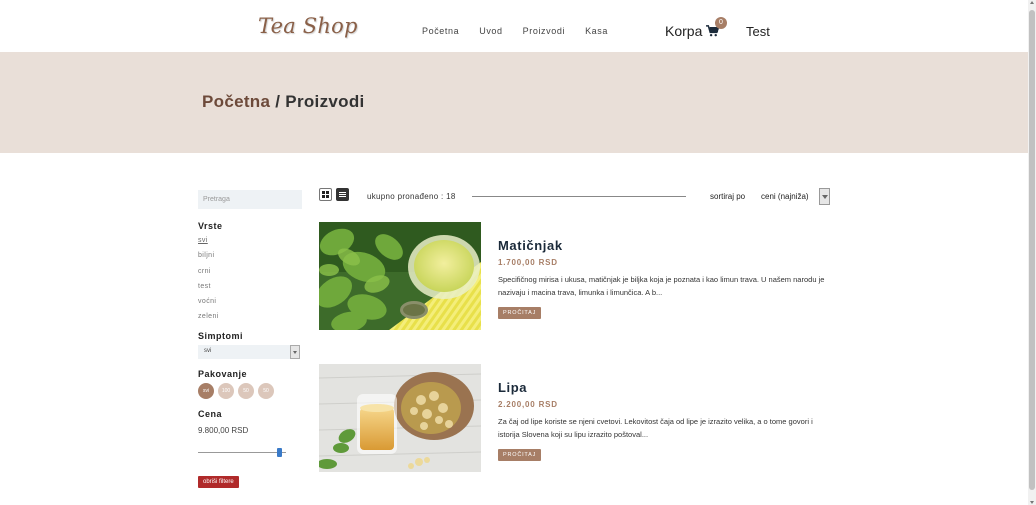  What do you see at coordinates (210, 413) in the screenshot?
I see `price-title: Cena` at bounding box center [210, 413].